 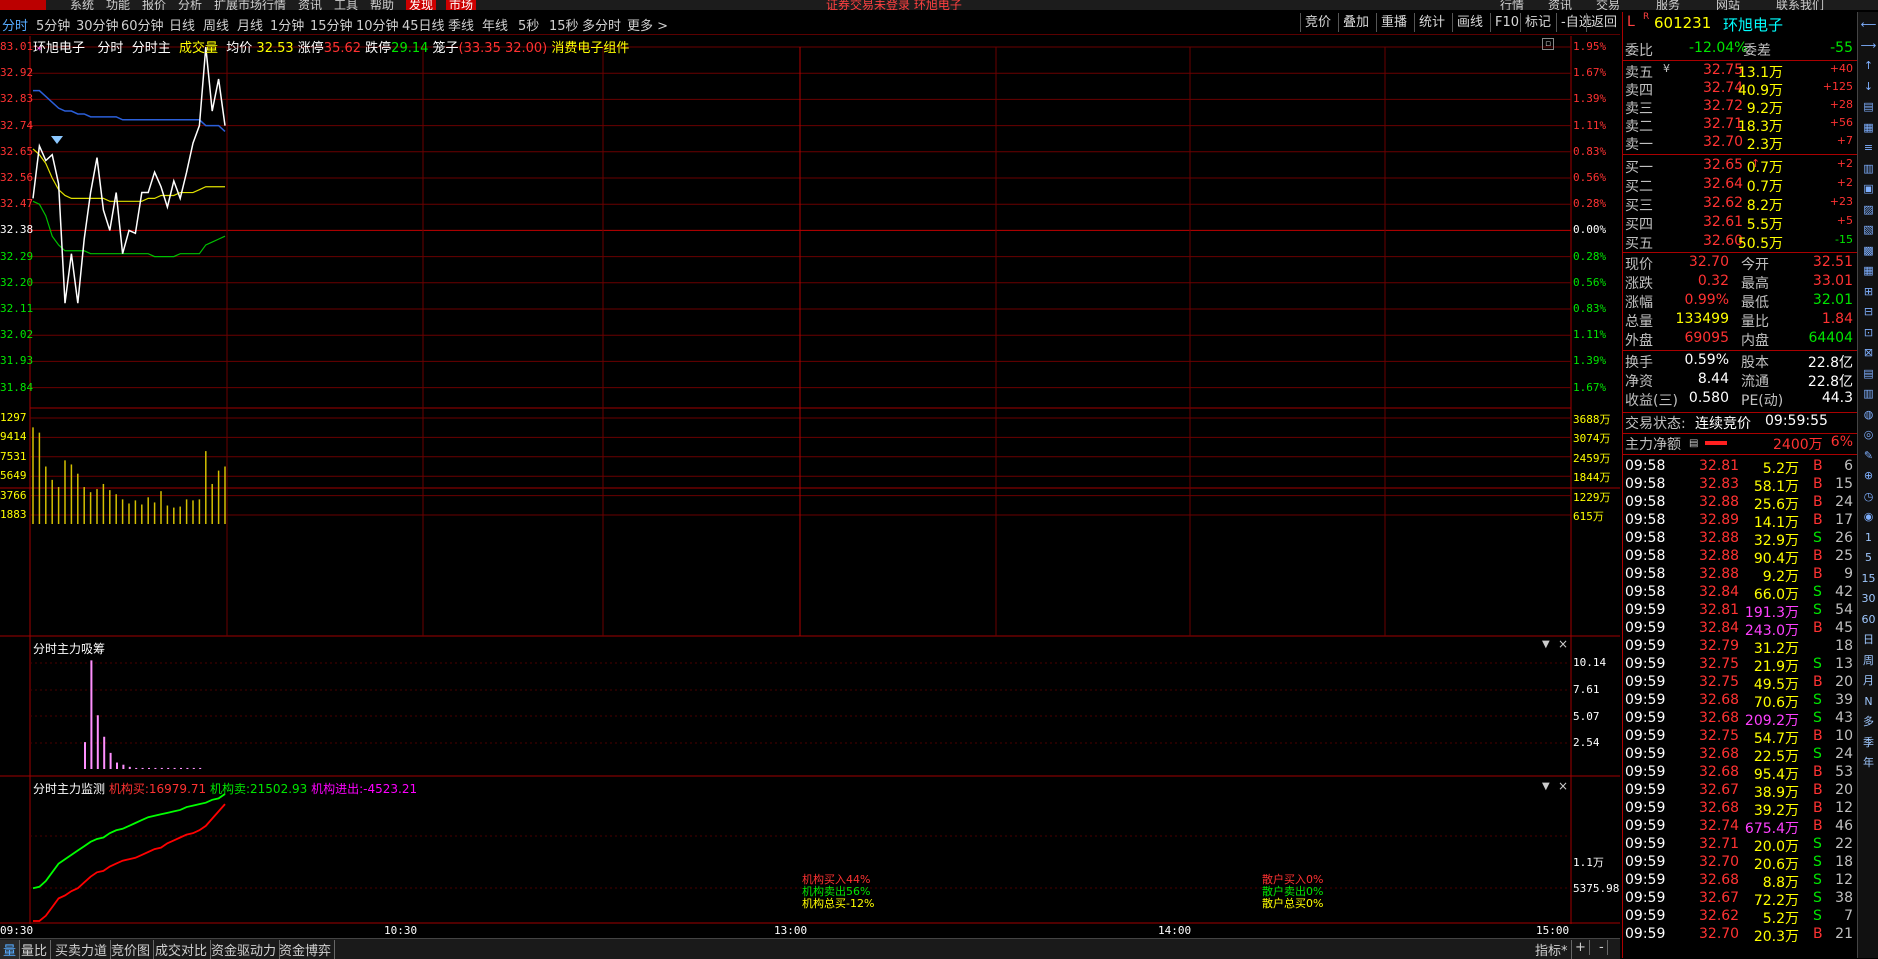 What do you see at coordinates (1728, 5) in the screenshot?
I see `top-right-link: 网站` at bounding box center [1728, 5].